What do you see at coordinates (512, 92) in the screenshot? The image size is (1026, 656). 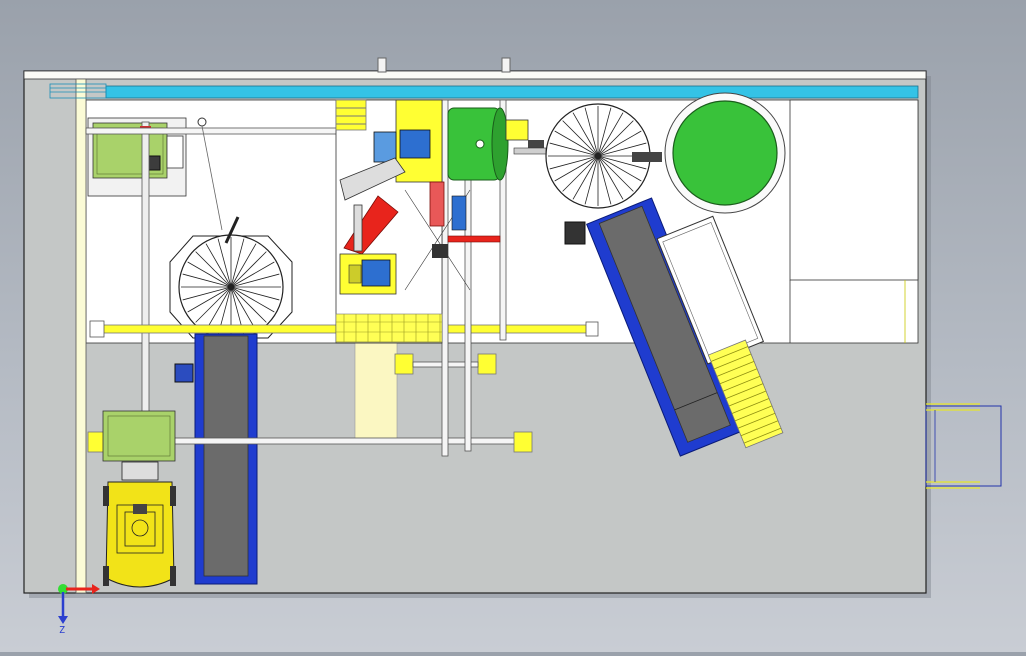 I see `water-channel` at bounding box center [512, 92].